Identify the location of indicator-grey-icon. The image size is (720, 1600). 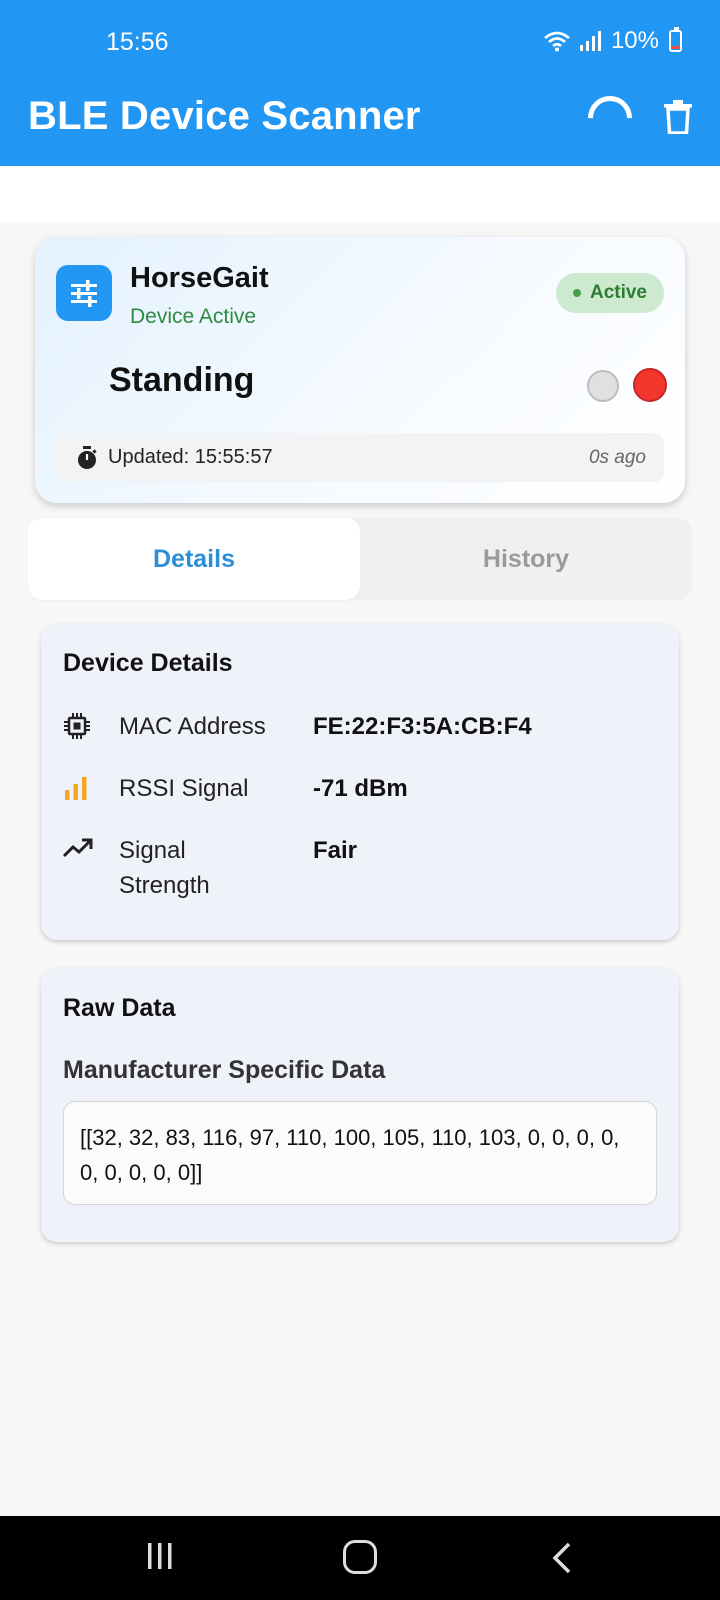
(603, 386).